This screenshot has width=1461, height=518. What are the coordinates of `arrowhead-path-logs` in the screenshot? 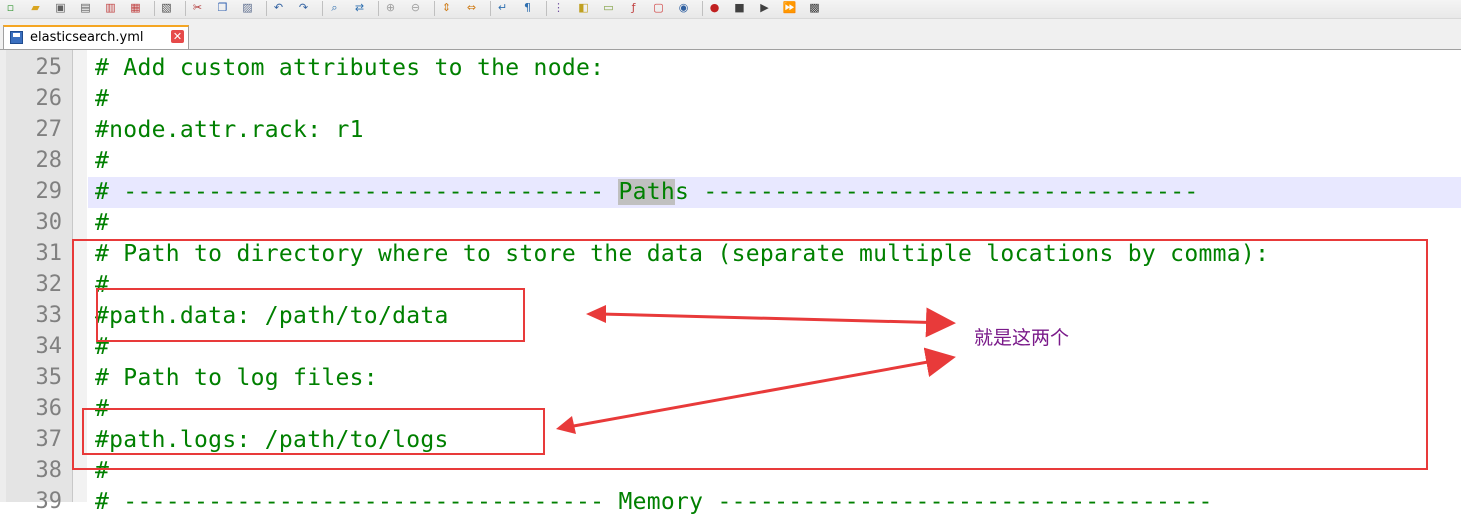 It's located at (566, 425).